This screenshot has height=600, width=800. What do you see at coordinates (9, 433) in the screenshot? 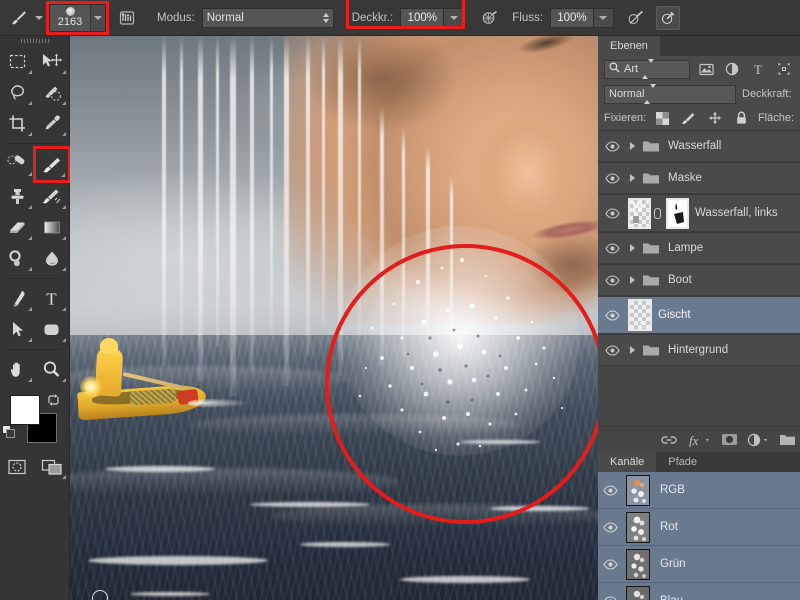
I see `default-colors-icon` at bounding box center [9, 433].